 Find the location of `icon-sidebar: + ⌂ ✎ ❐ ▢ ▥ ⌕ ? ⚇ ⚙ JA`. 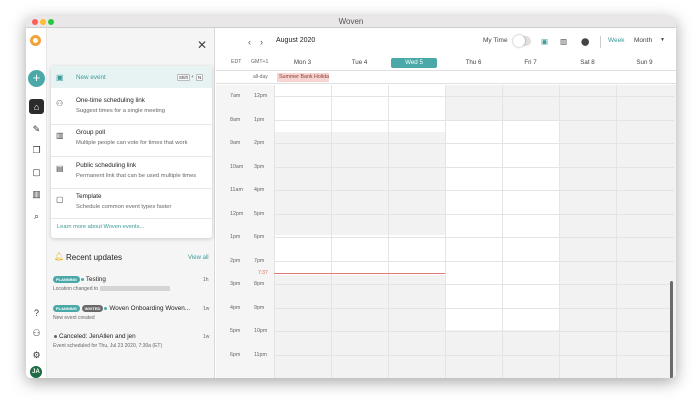

icon-sidebar: + ⌂ ✎ ❐ ▢ ▥ ⌕ ? ⚇ ⚙ JA is located at coordinates (36, 203).